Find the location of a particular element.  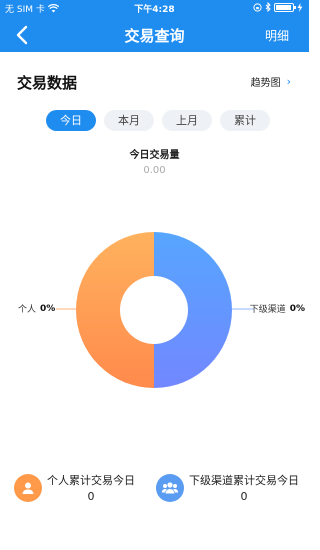

slice-pct-personal: 0% is located at coordinates (48, 308).